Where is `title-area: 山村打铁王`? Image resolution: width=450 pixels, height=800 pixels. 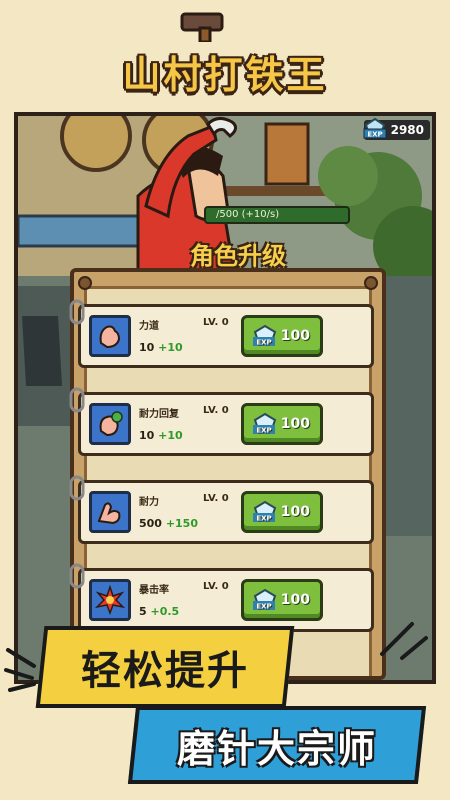 title-area: 山村打铁王 is located at coordinates (225, 56).